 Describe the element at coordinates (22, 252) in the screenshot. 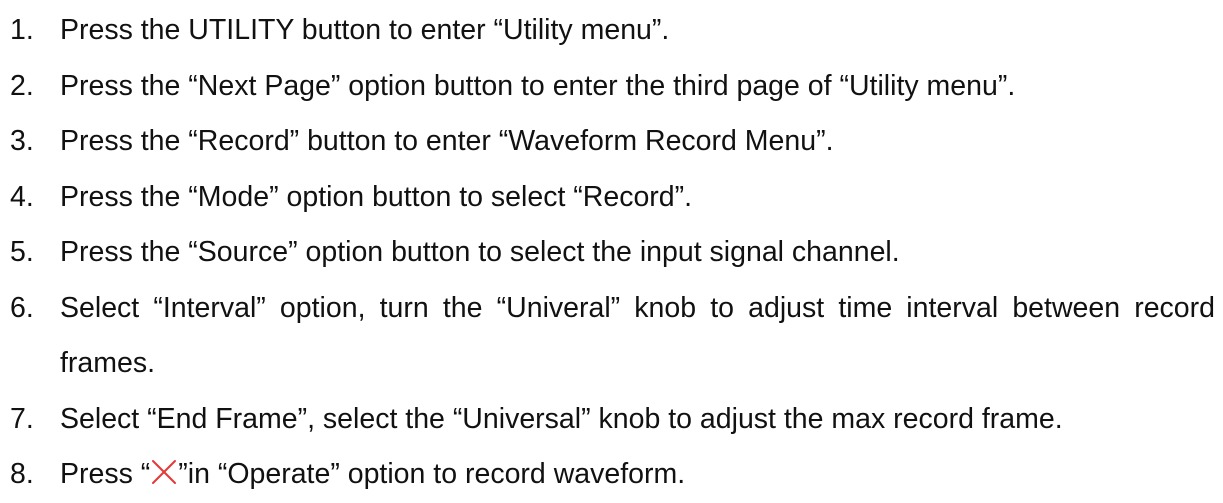

I see `step-number: 5.` at that location.